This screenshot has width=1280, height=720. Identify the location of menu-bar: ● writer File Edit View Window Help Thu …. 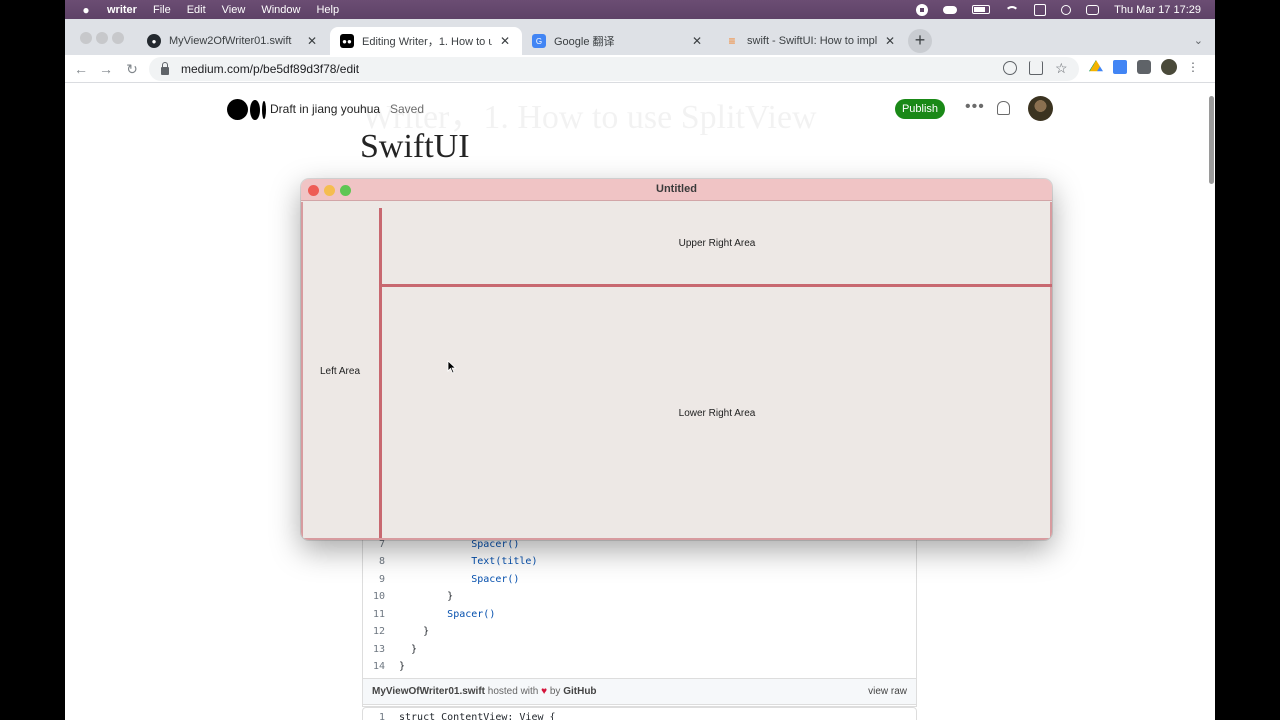
(640, 9).